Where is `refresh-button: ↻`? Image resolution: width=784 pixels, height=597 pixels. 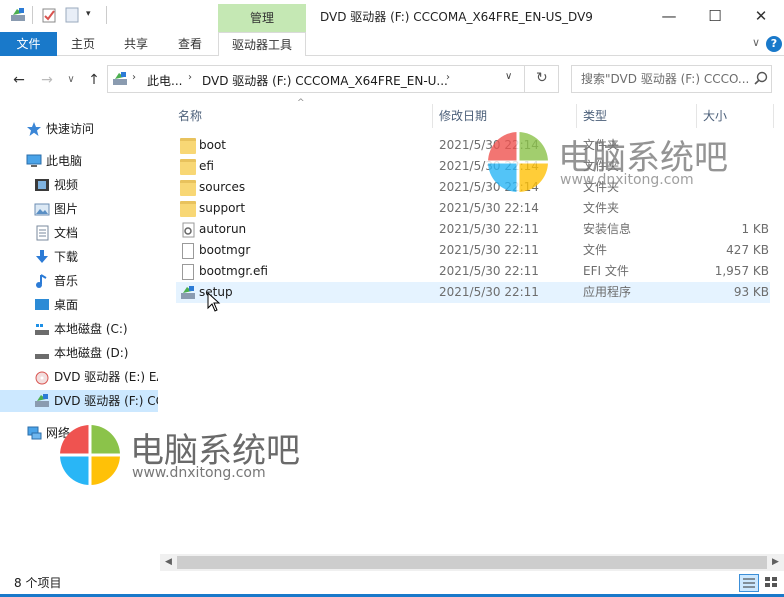
refresh-button: ↻ is located at coordinates (542, 78).